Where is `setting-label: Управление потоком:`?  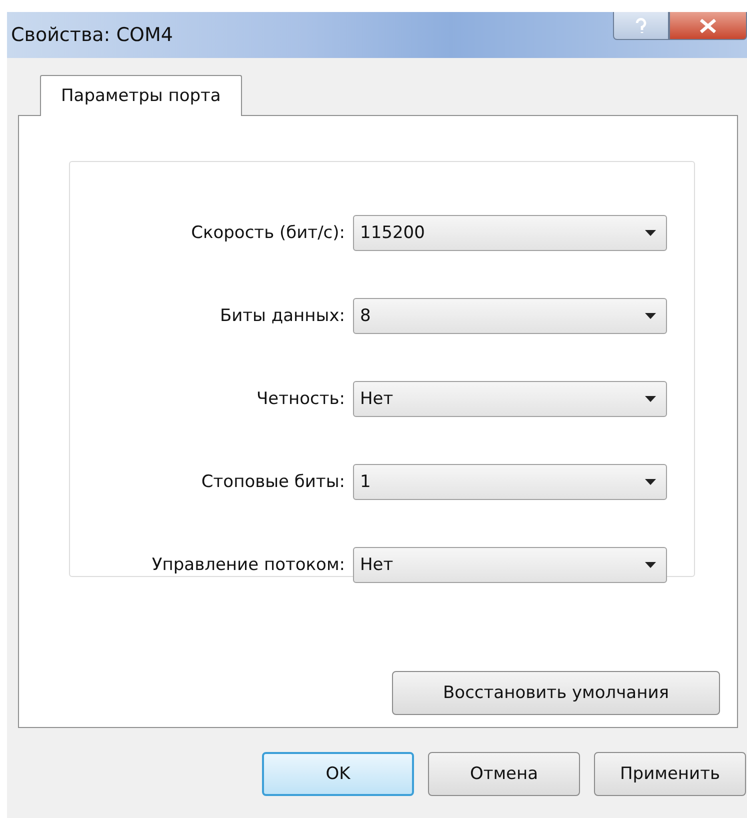 setting-label: Управление потоком: is located at coordinates (247, 565).